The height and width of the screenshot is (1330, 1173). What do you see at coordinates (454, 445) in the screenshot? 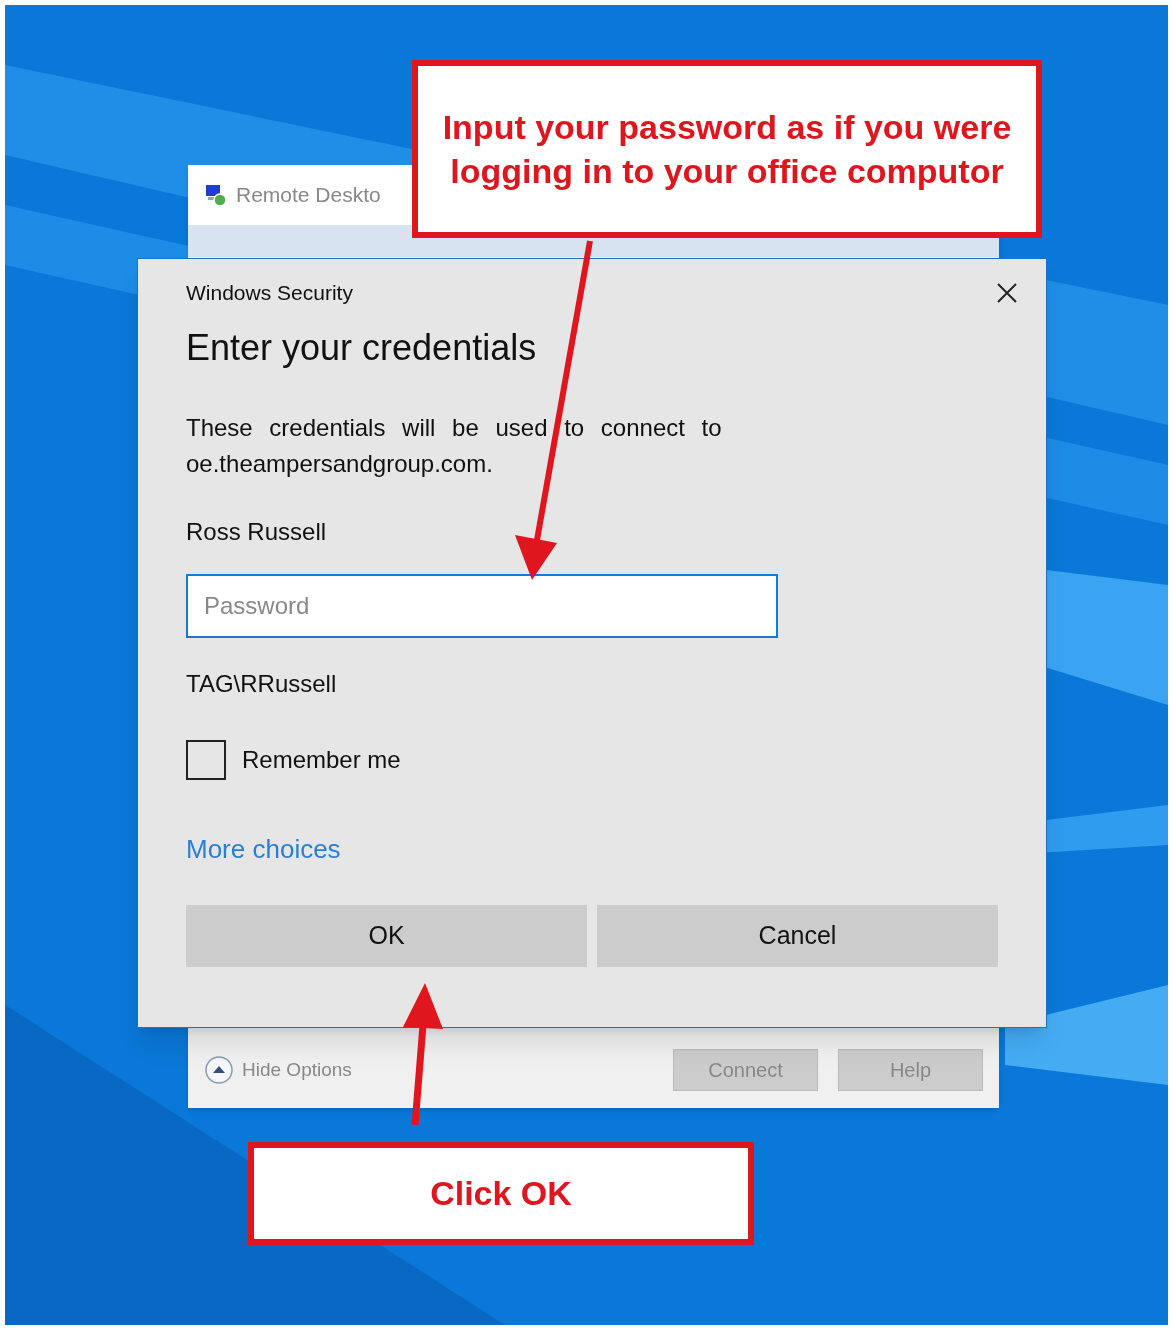
I see `dialog-message: These credentials will be used to connect to oe.theampersandgroup.com.` at bounding box center [454, 445].